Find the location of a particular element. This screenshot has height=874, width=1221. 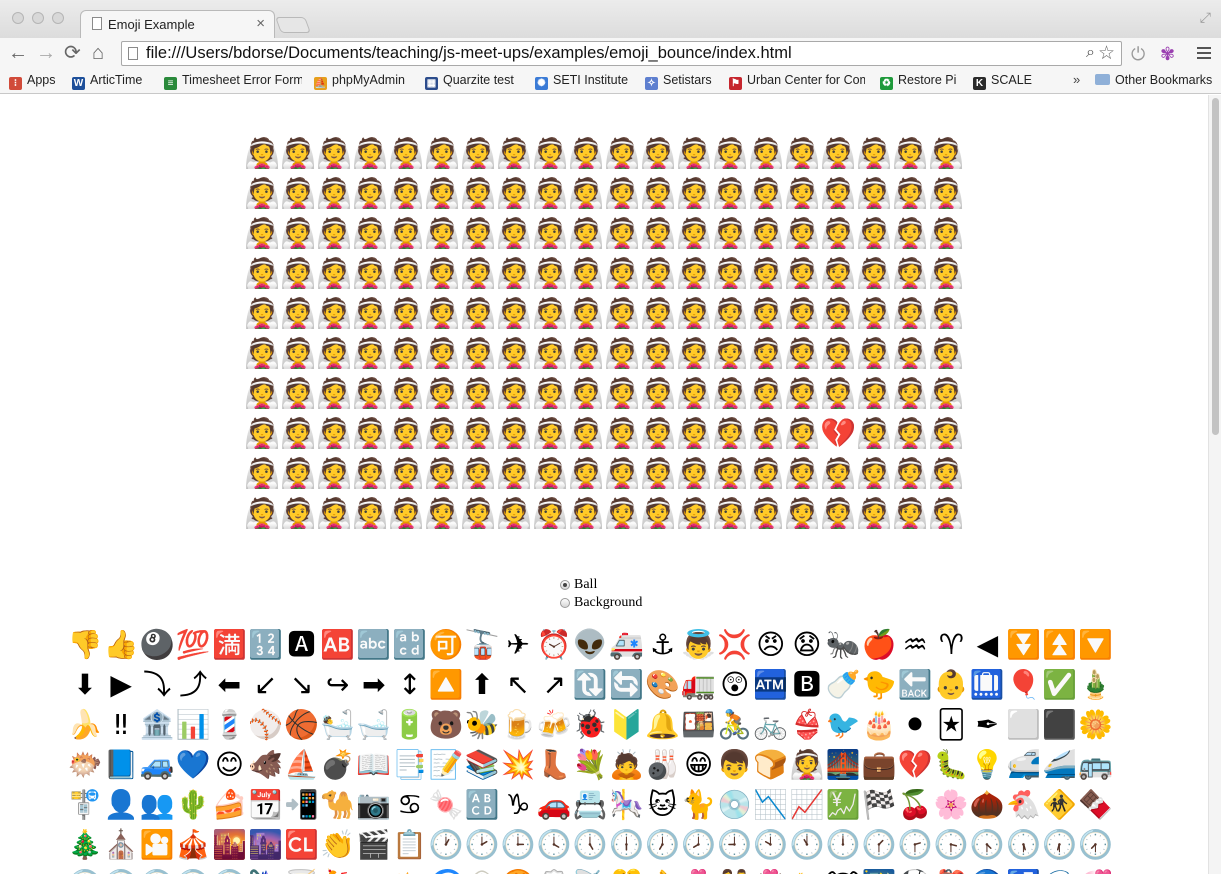

palette-emoji-option: ♈ is located at coordinates (951, 645).